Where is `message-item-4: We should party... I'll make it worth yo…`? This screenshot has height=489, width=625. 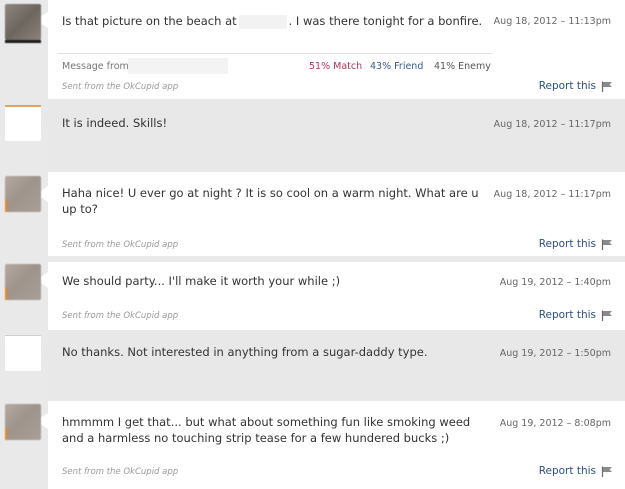
message-item-4: We should party... I'll make it worth yo… is located at coordinates (312, 296).